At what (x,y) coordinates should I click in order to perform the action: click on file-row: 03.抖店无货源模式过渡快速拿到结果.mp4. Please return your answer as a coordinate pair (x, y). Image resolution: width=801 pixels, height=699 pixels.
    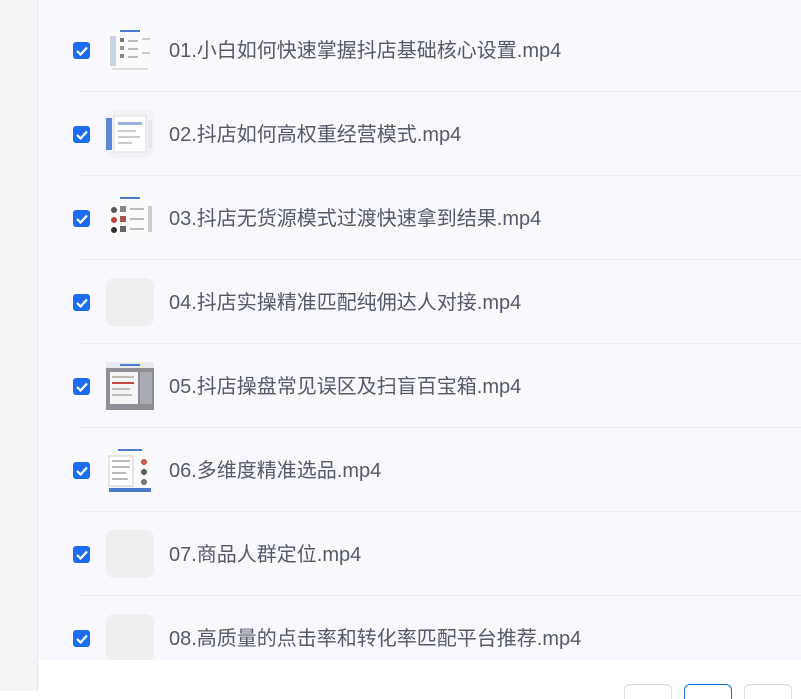
    Looking at the image, I should click on (419, 218).